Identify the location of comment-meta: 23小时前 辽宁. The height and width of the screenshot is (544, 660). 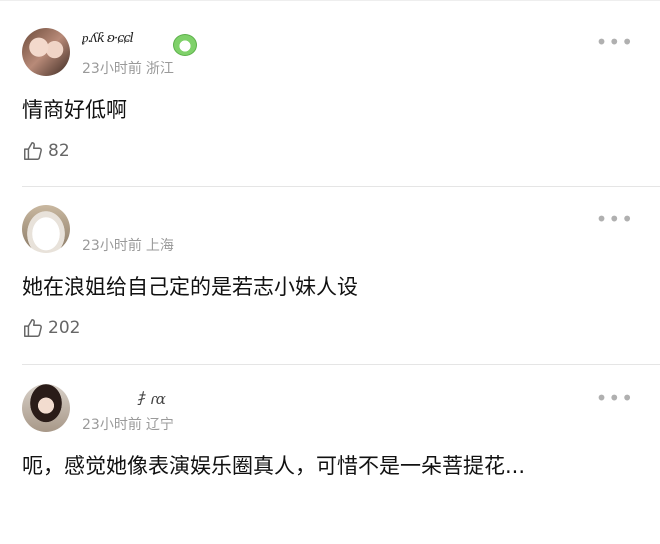
(128, 424).